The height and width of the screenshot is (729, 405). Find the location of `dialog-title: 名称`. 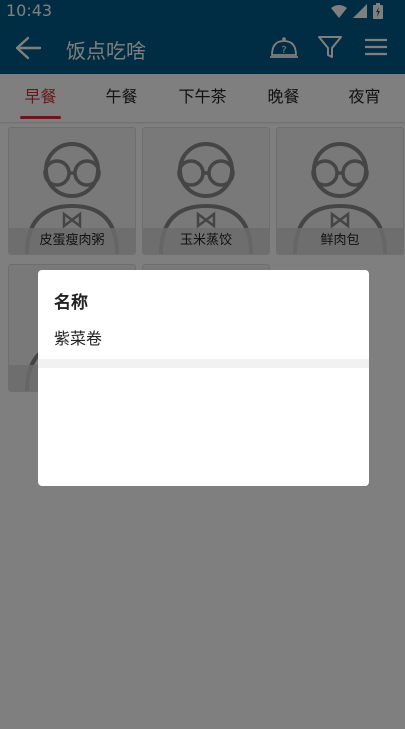

dialog-title: 名称 is located at coordinates (71, 303).